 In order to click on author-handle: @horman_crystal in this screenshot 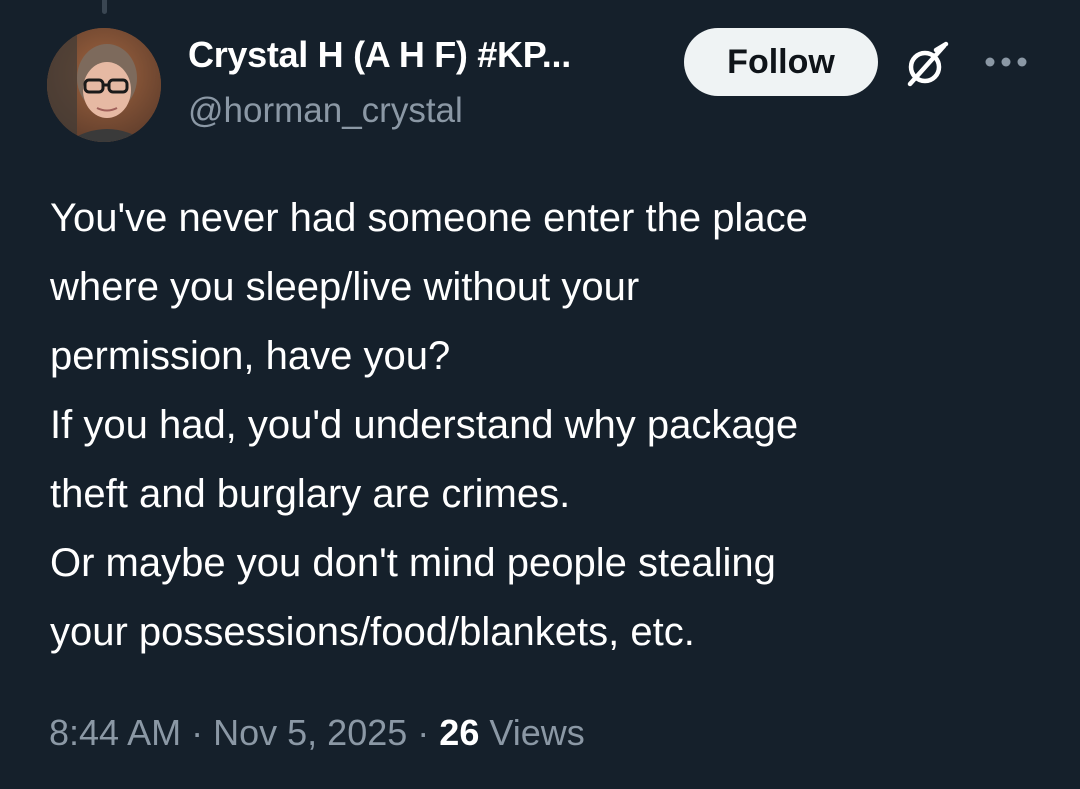, I will do `click(325, 111)`.